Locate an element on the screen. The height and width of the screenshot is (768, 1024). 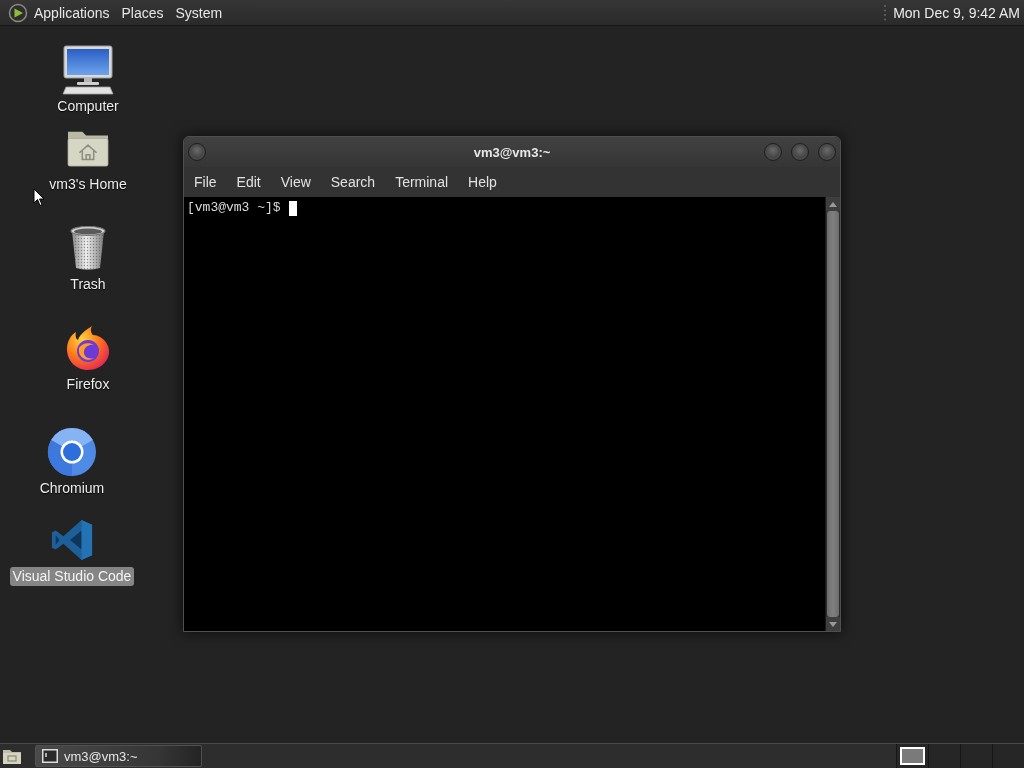
trash-bin-icon is located at coordinates (88, 248).